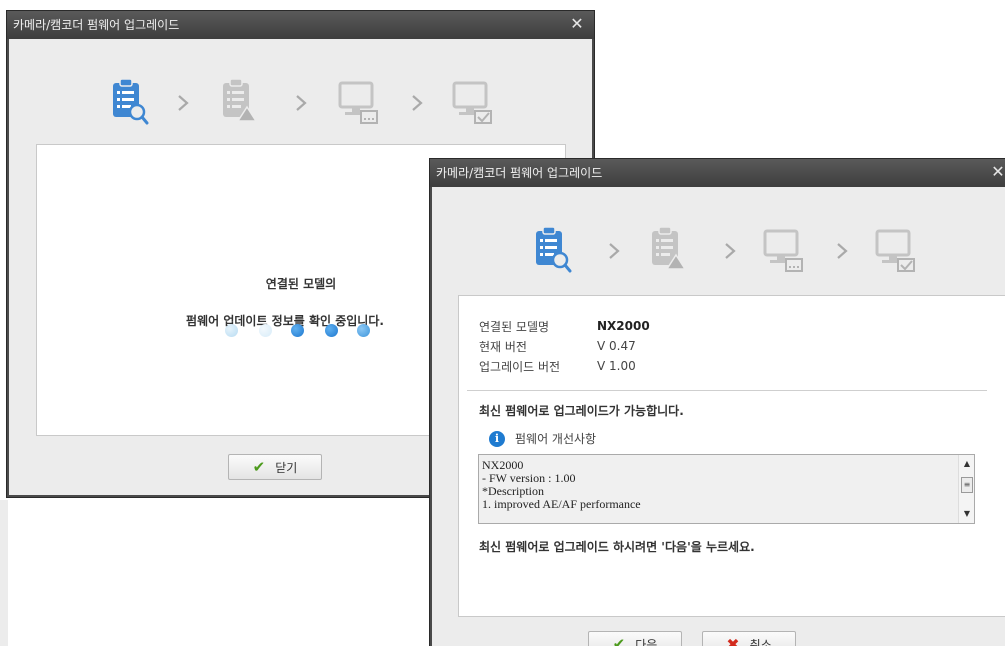 Image resolution: width=1005 pixels, height=646 pixels. Describe the element at coordinates (727, 390) in the screenshot. I see `divider` at that location.